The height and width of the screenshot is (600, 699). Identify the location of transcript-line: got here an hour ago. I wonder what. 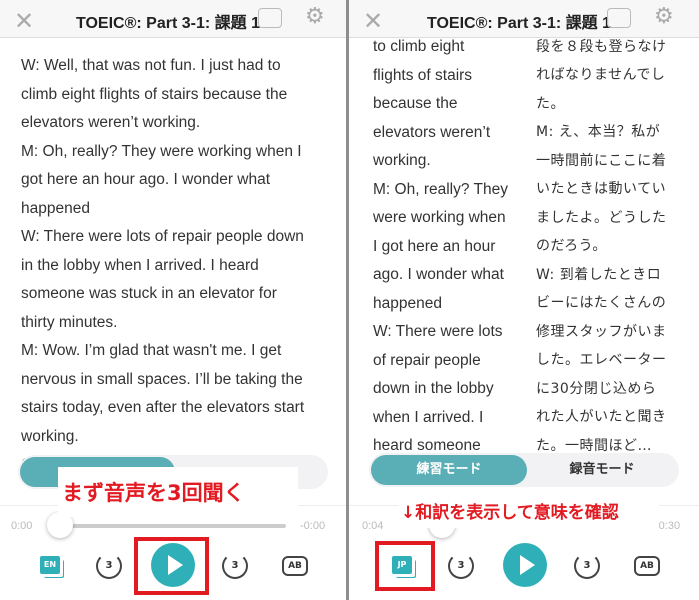
(146, 179).